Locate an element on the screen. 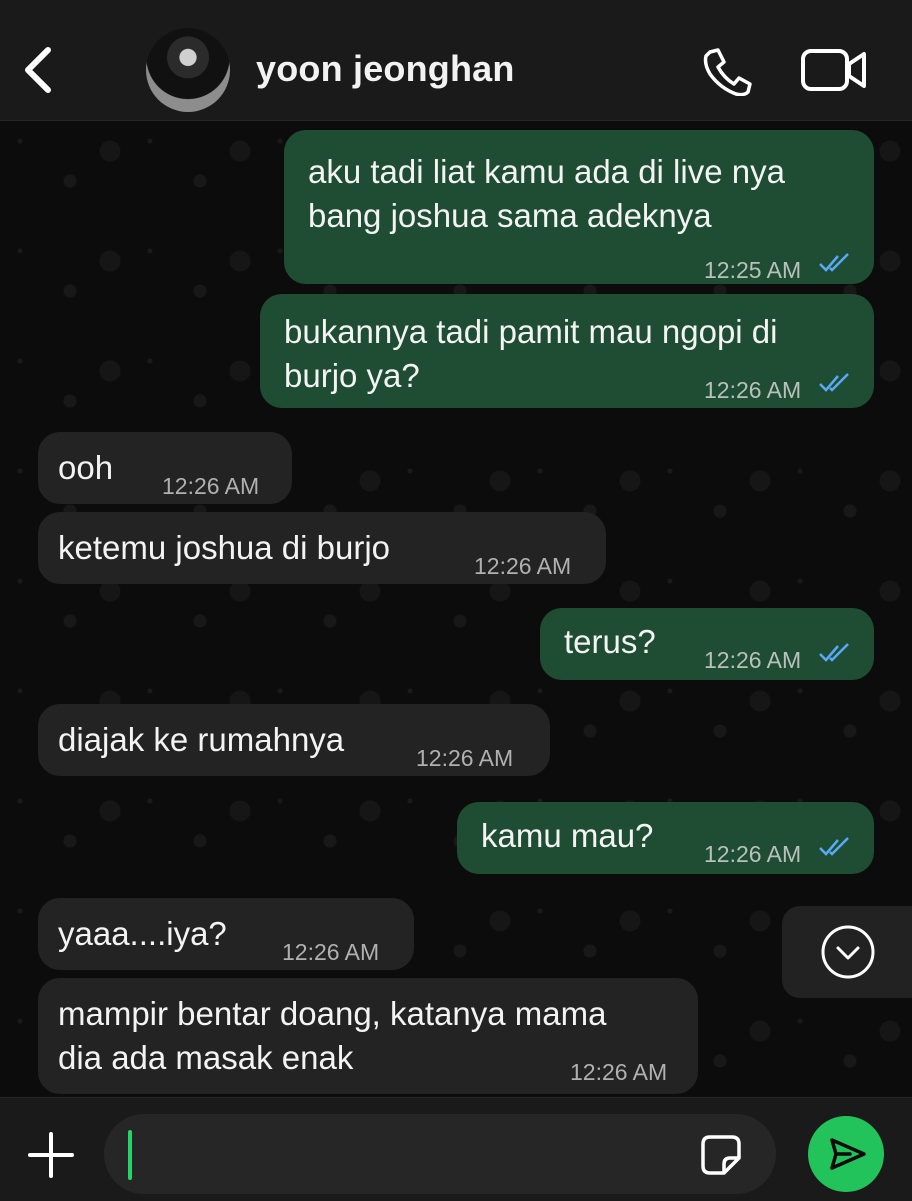  message-text-line: bang joshua sama adeknya is located at coordinates (510, 215).